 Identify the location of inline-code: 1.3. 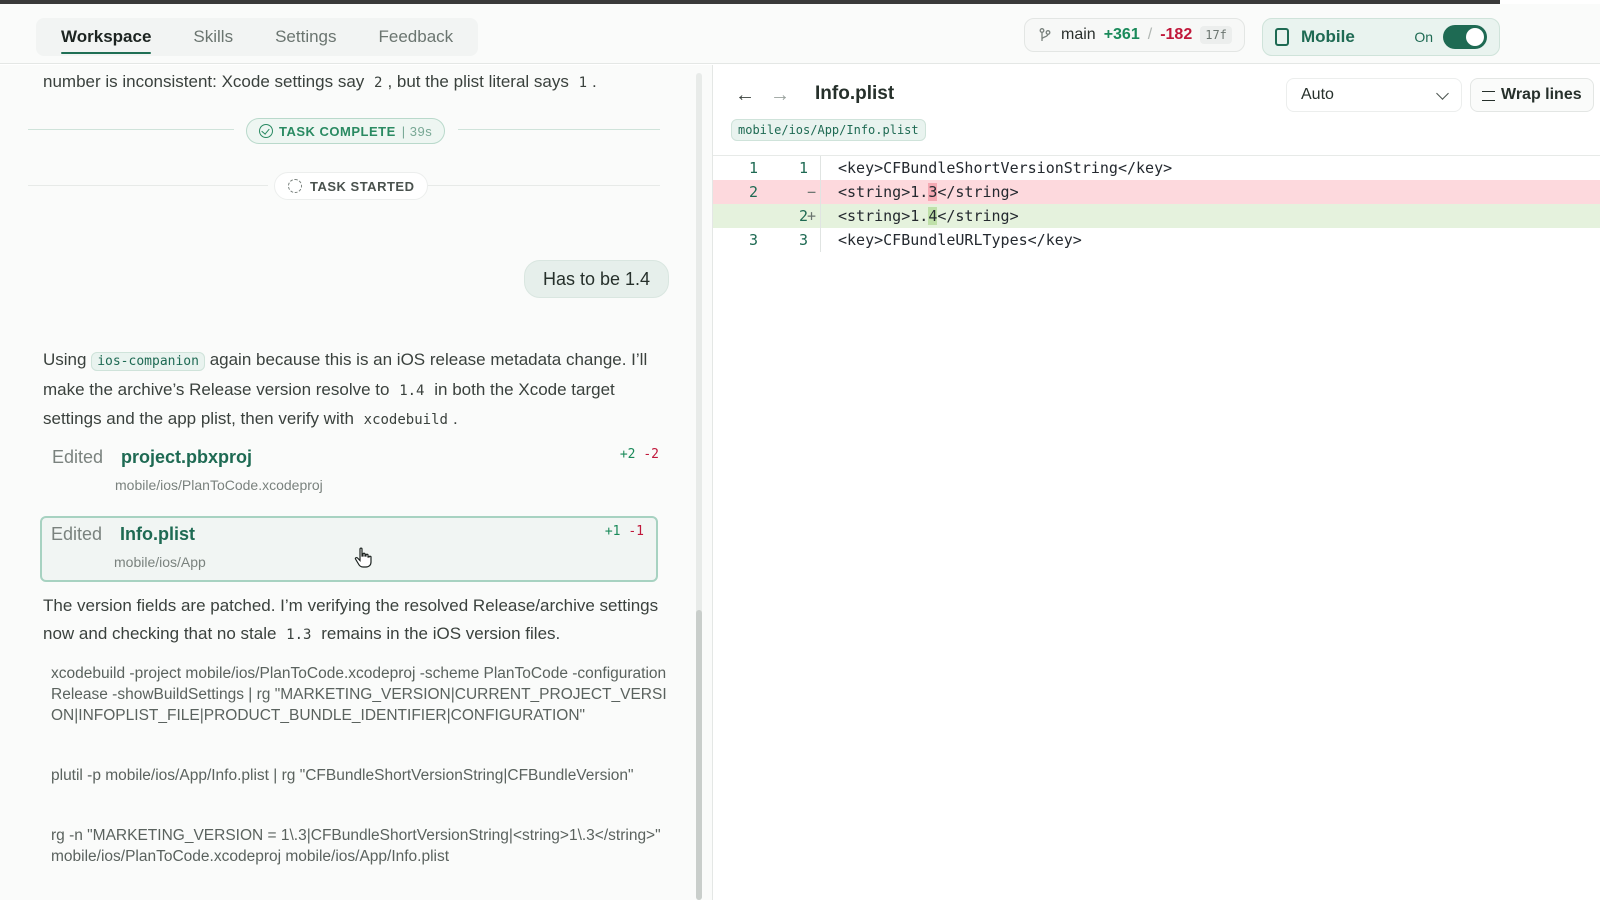
(299, 635).